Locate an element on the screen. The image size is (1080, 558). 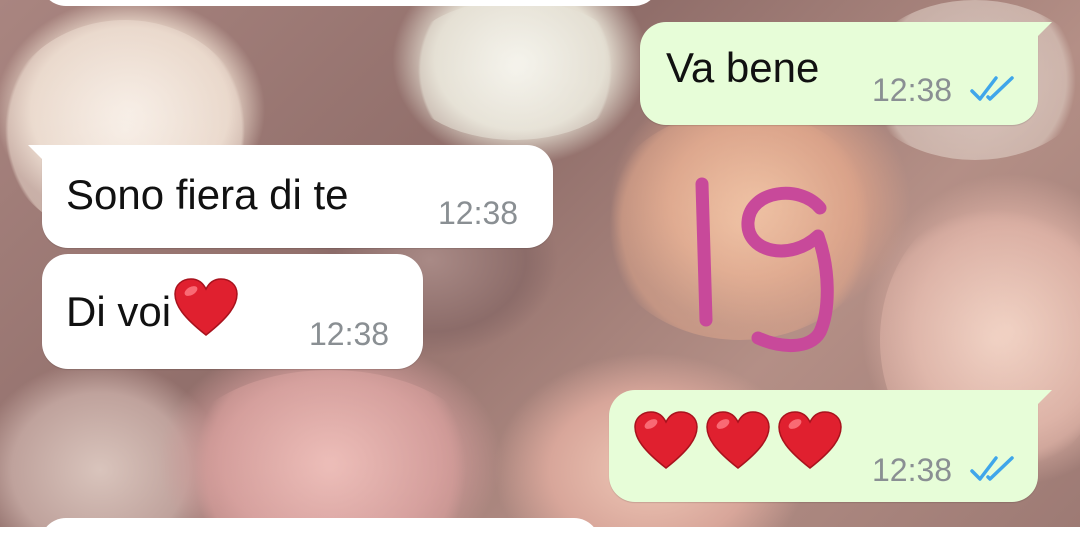
handwritten-number-annotation: 19 is located at coordinates (757, 261).